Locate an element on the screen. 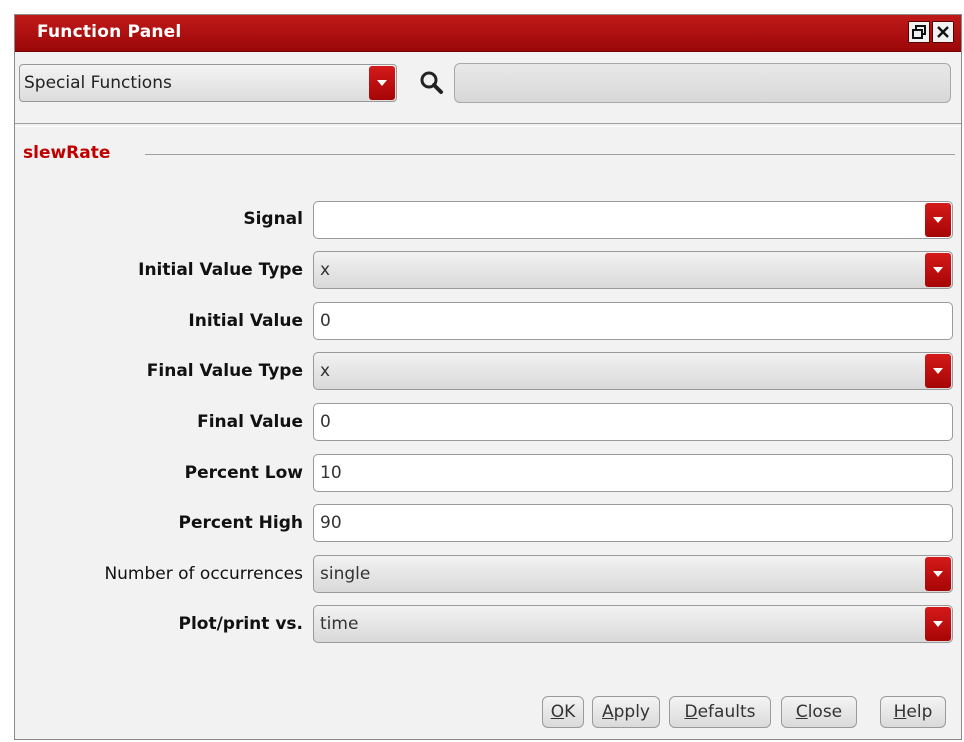 The image size is (964, 742). help-label-rest: elp is located at coordinates (919, 712).